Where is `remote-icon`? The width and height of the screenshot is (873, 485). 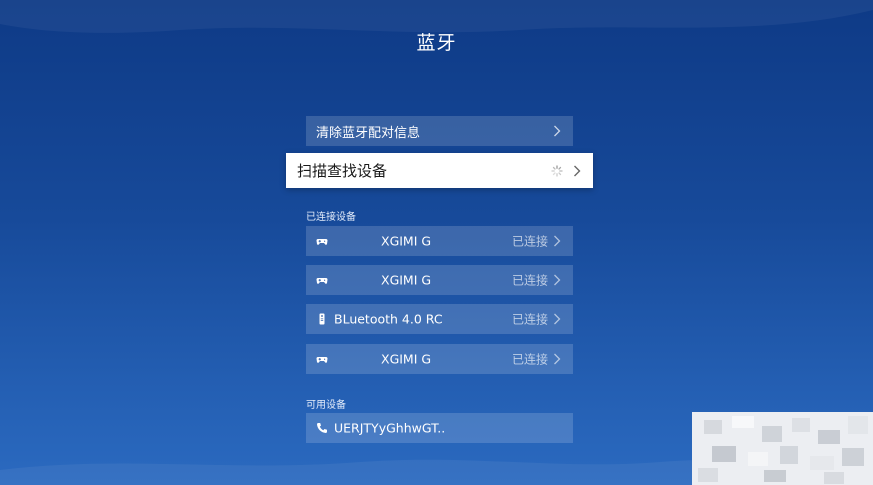
remote-icon is located at coordinates (322, 319).